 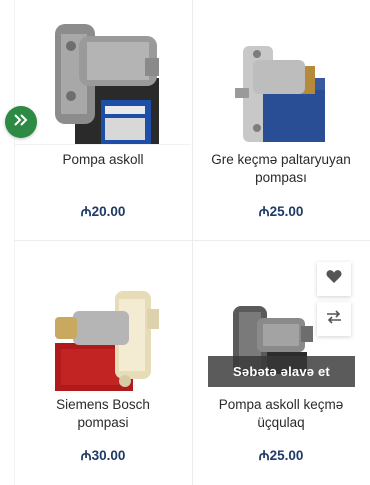 What do you see at coordinates (103, 211) in the screenshot?
I see `product-price: ₼20.00` at bounding box center [103, 211].